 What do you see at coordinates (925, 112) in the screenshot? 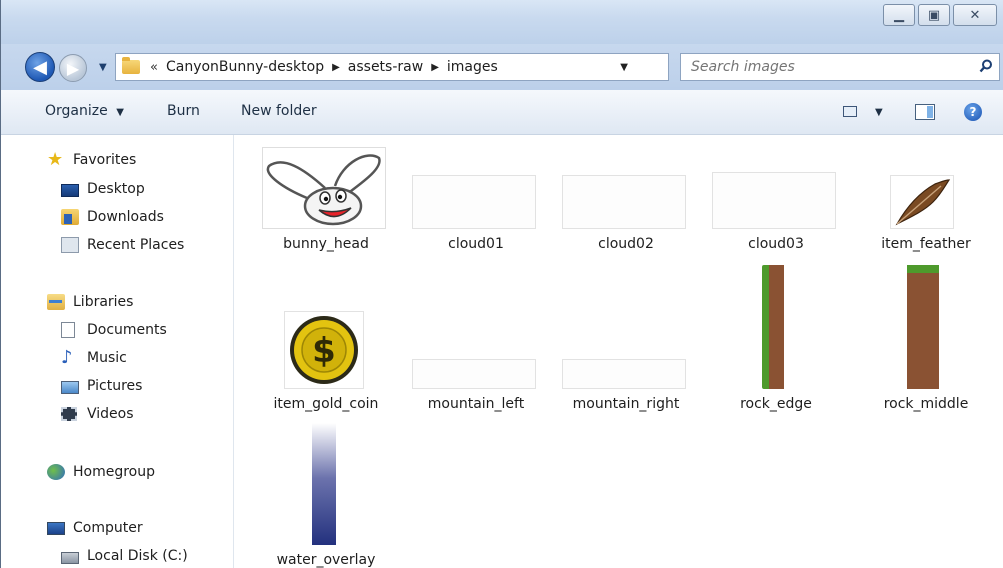
I see `preview-pane-icon` at bounding box center [925, 112].